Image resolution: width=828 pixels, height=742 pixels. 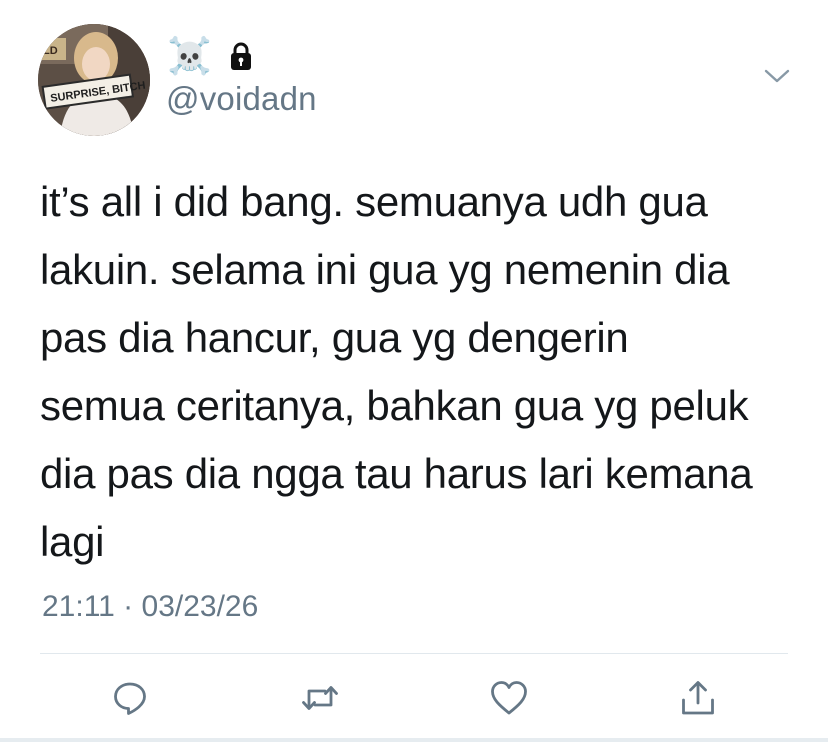 I want to click on share-button, so click(x=698, y=698).